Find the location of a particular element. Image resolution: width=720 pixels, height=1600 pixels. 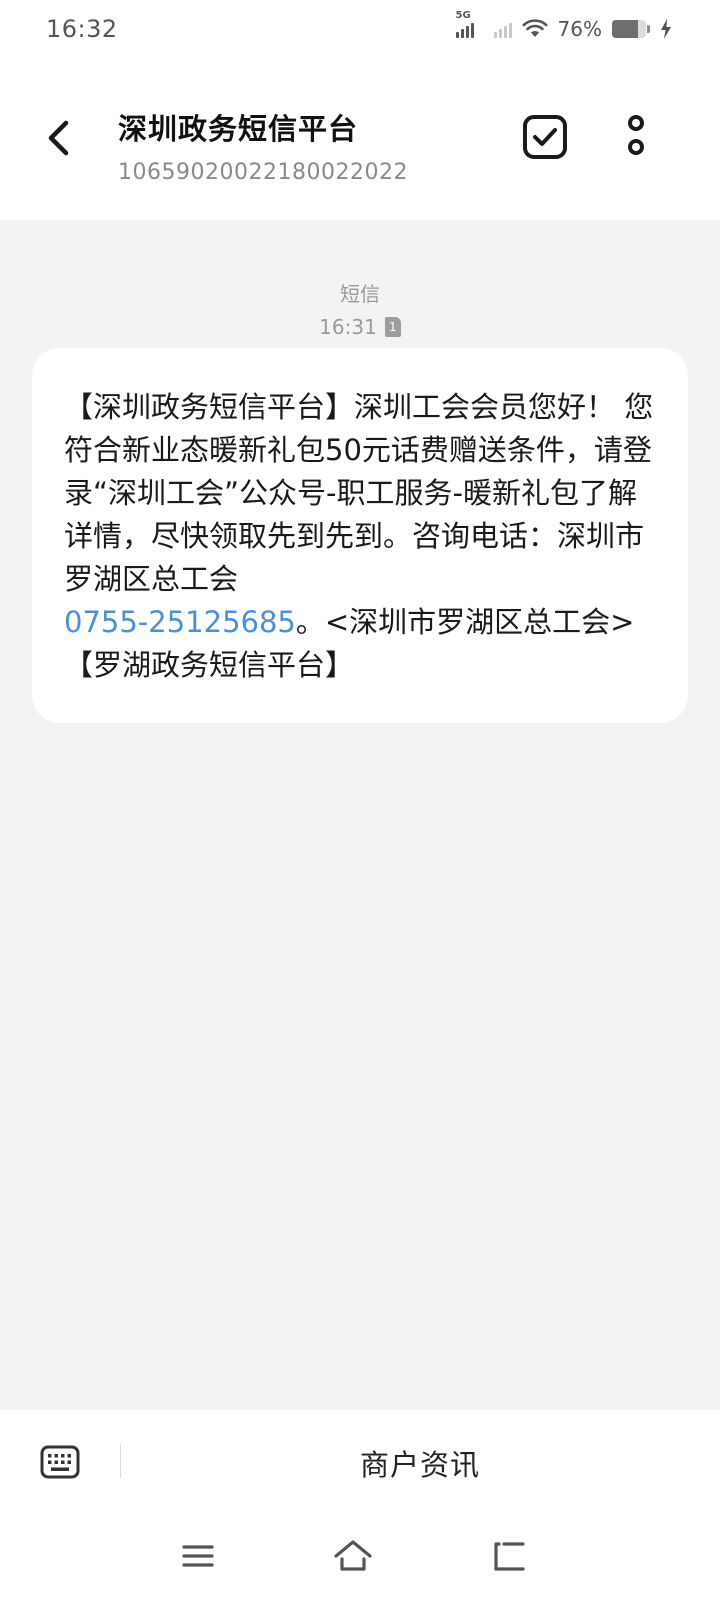

navigation-bar is located at coordinates (360, 1558).